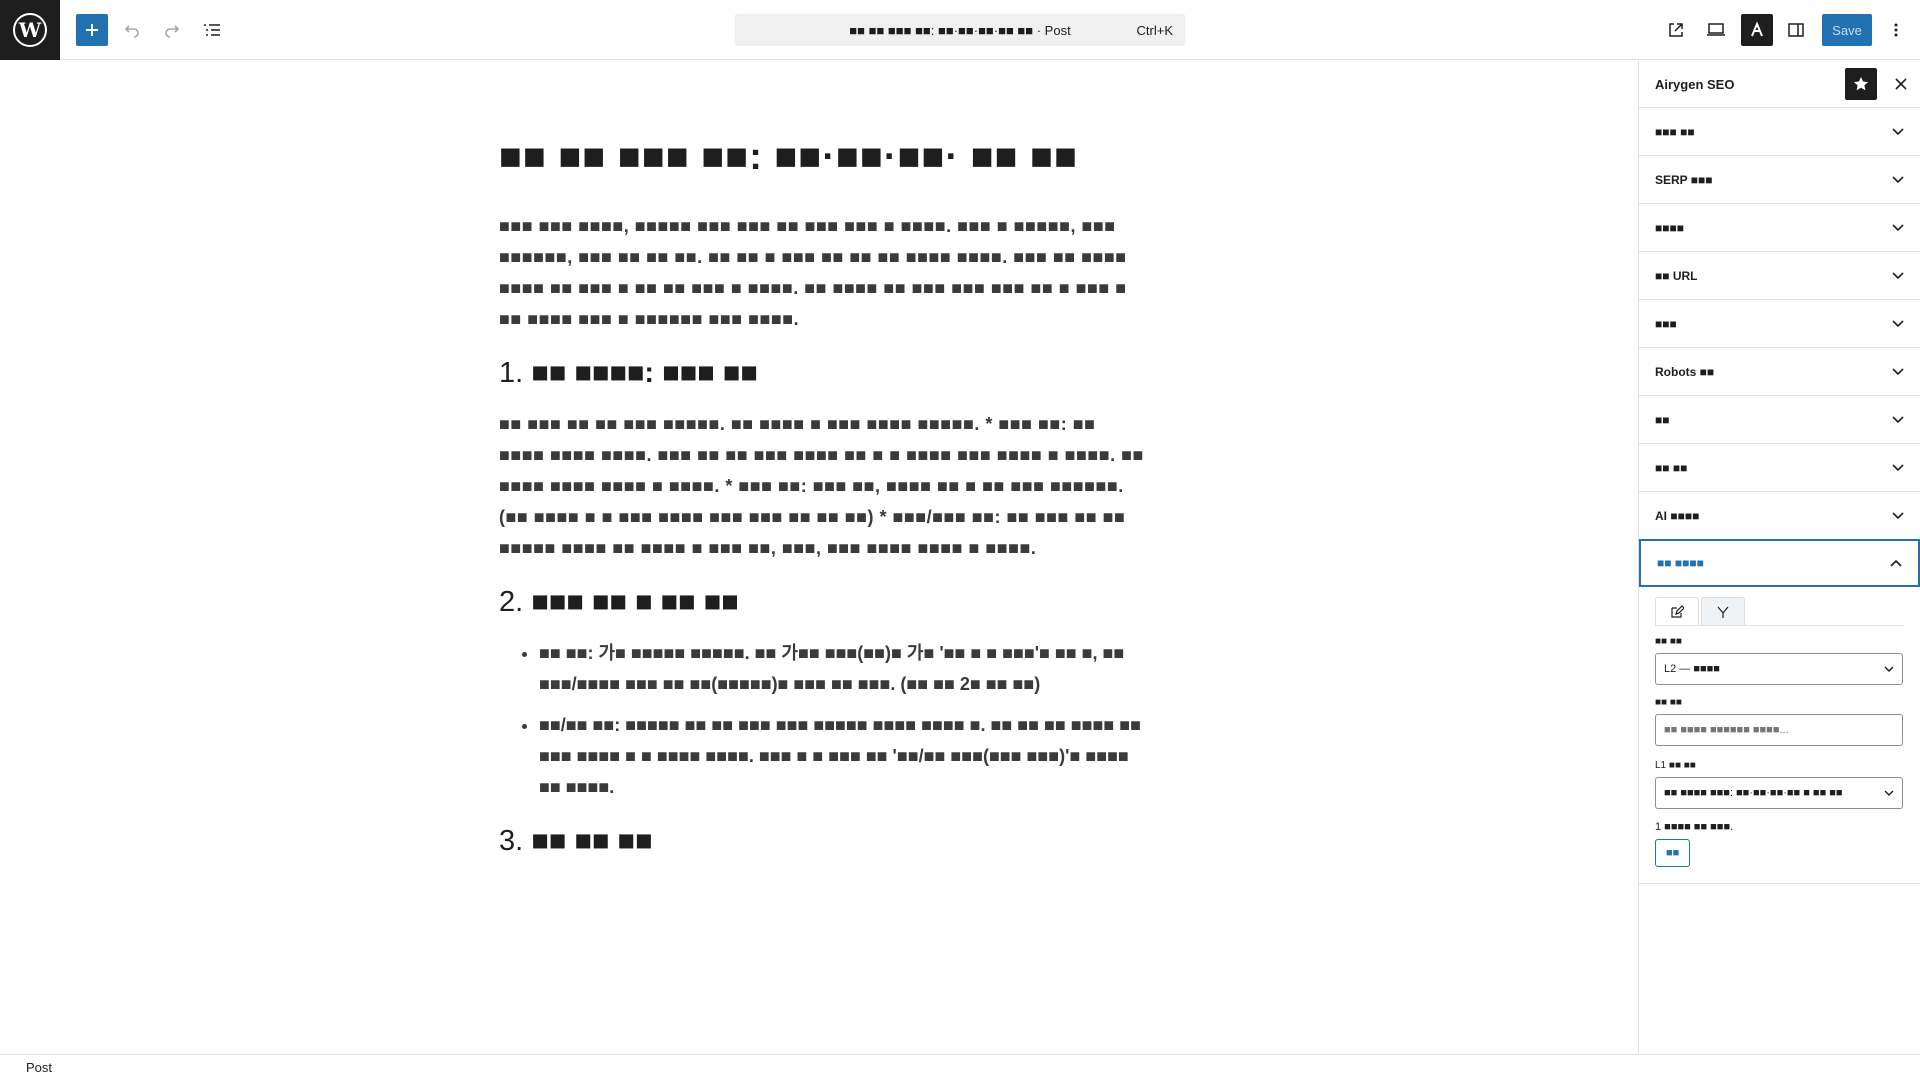 Image resolution: width=1920 pixels, height=1080 pixels. I want to click on search-field, so click(1779, 730).